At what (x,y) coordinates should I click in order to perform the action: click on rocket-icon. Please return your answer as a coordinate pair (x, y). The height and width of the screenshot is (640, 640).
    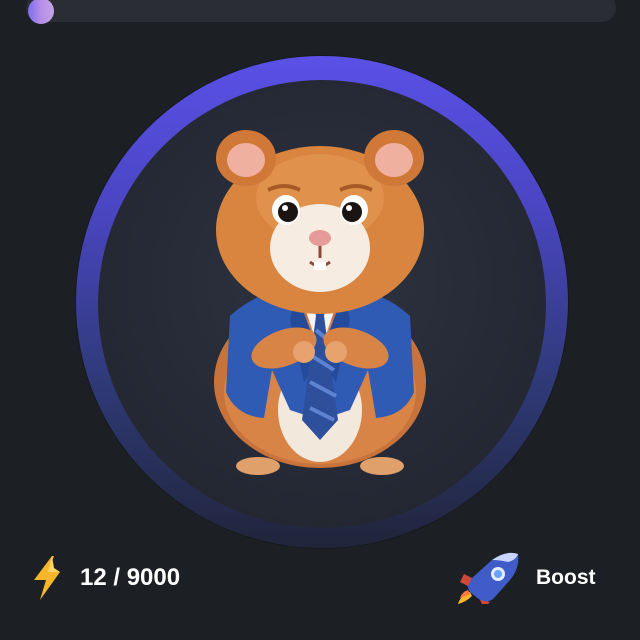
    Looking at the image, I should click on (488, 578).